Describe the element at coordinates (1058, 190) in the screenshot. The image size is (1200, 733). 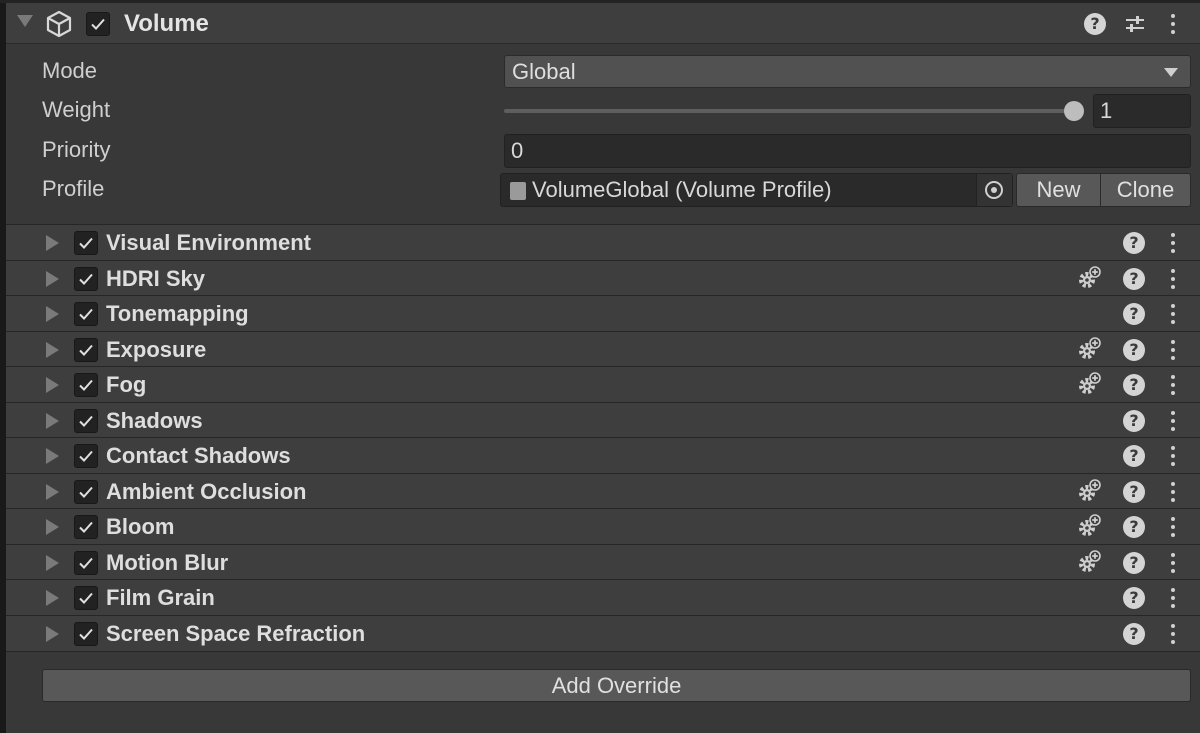
I see `new-profile-button: New` at that location.